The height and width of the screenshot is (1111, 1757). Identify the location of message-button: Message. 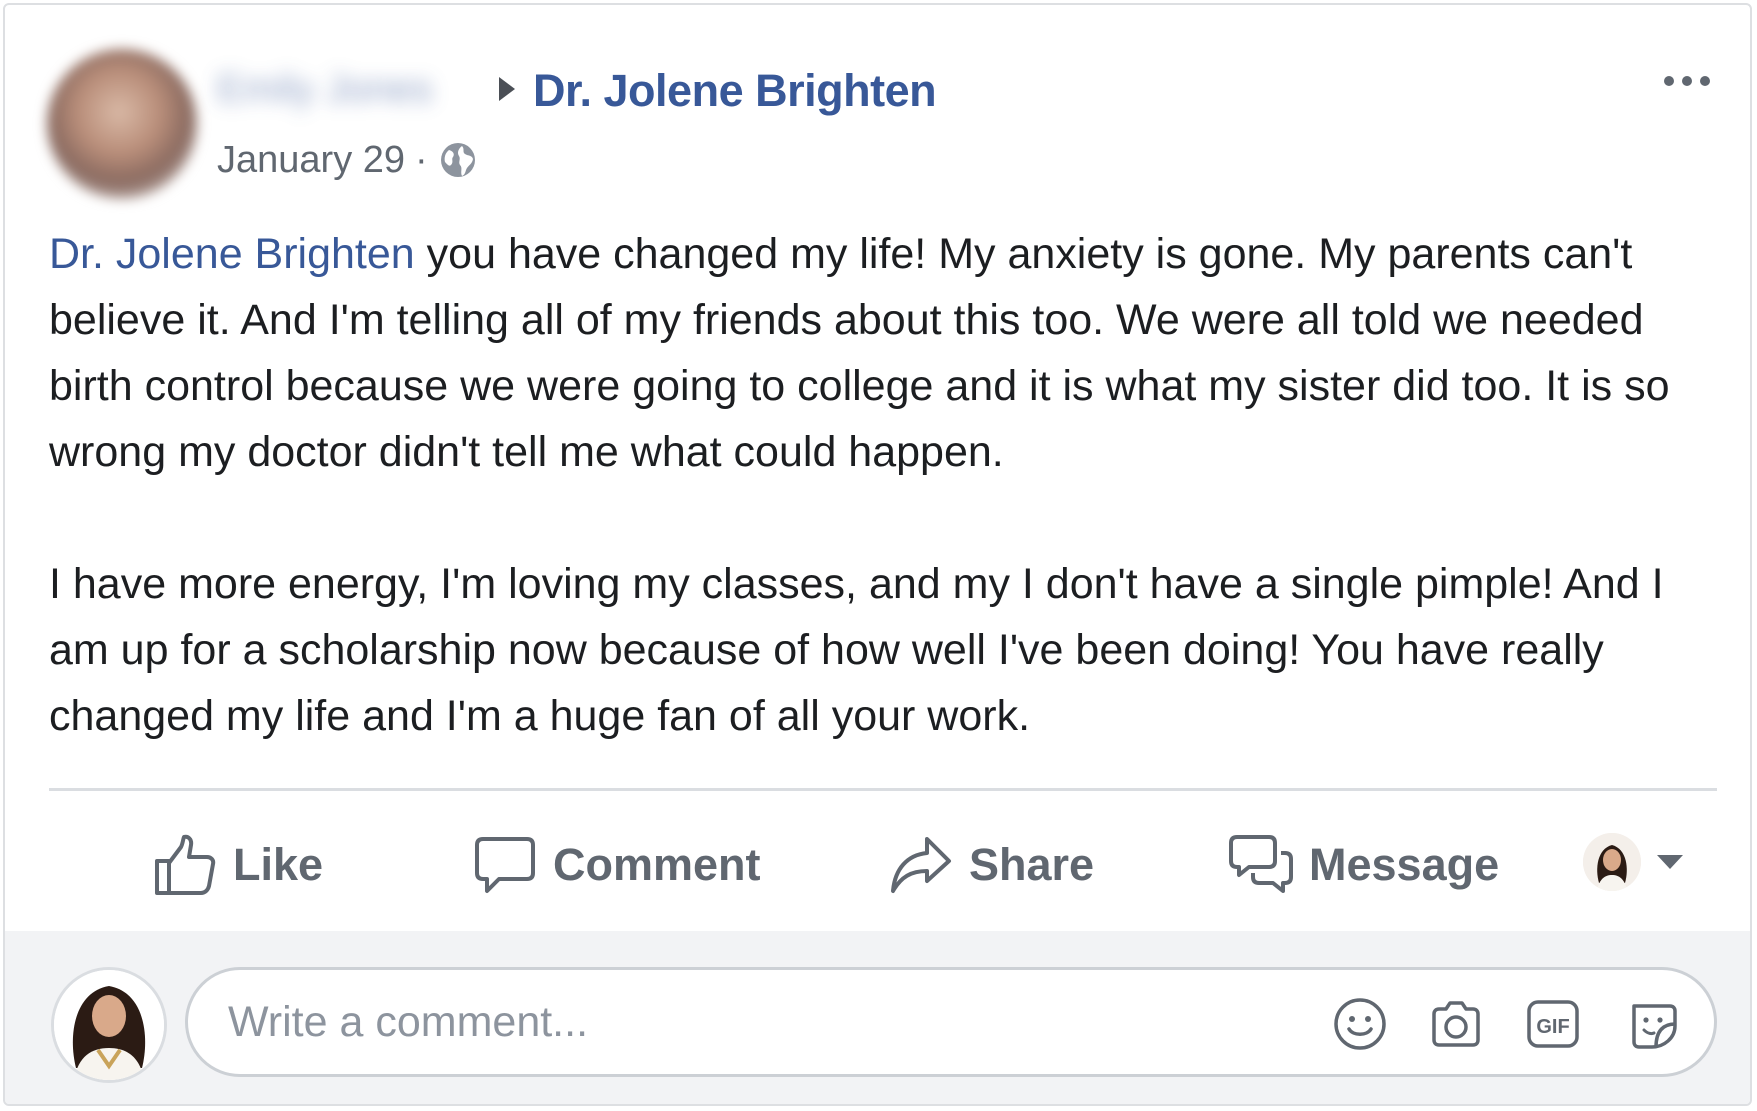
(1364, 865).